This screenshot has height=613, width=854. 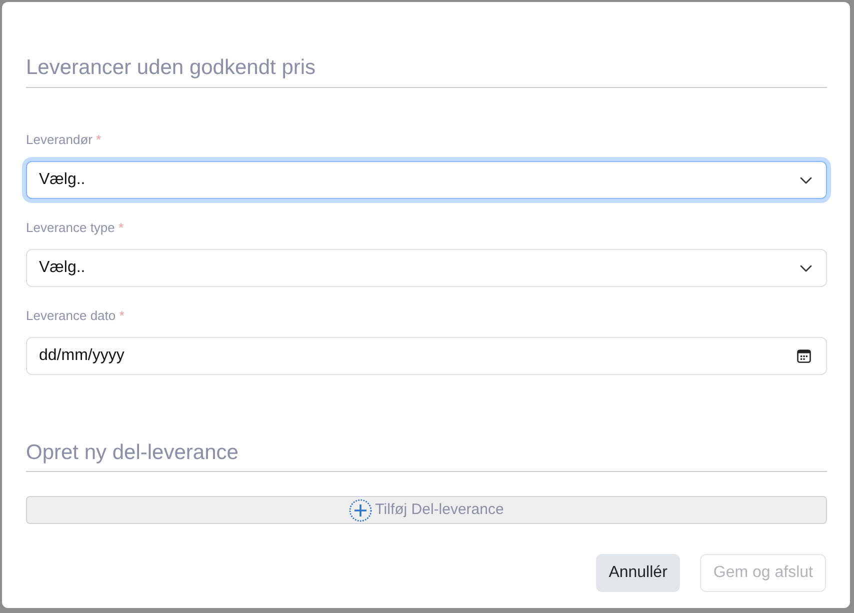 I want to click on cancel-button: Annullér, so click(x=638, y=573).